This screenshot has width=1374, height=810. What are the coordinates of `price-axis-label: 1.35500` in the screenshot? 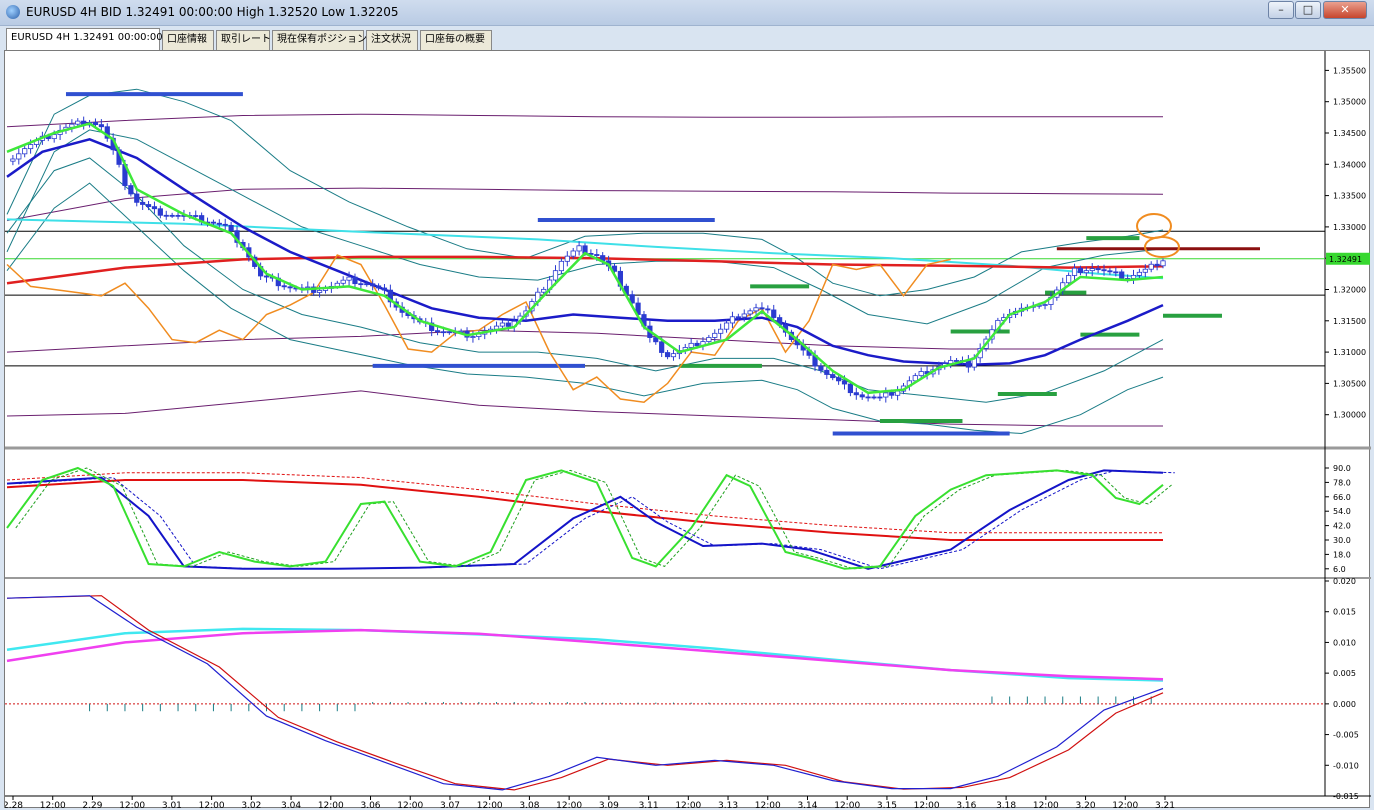 It's located at (1349, 70).